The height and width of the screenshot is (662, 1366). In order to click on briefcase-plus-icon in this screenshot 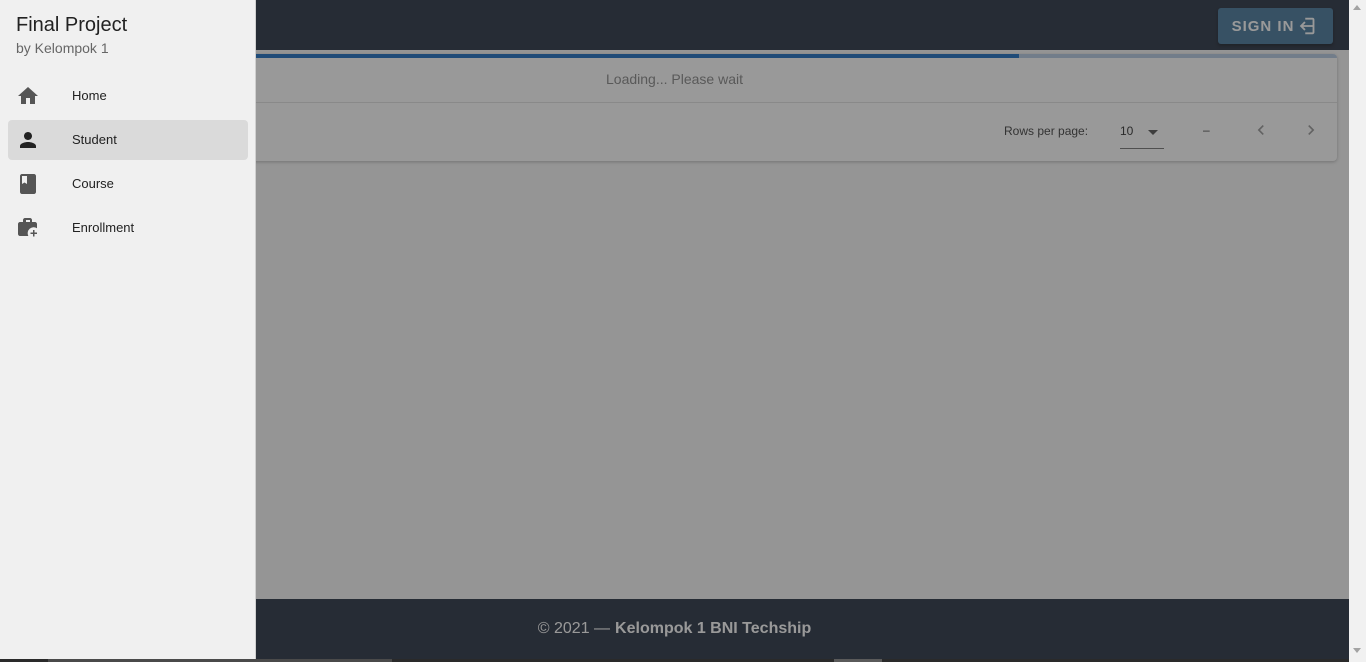, I will do `click(27, 227)`.